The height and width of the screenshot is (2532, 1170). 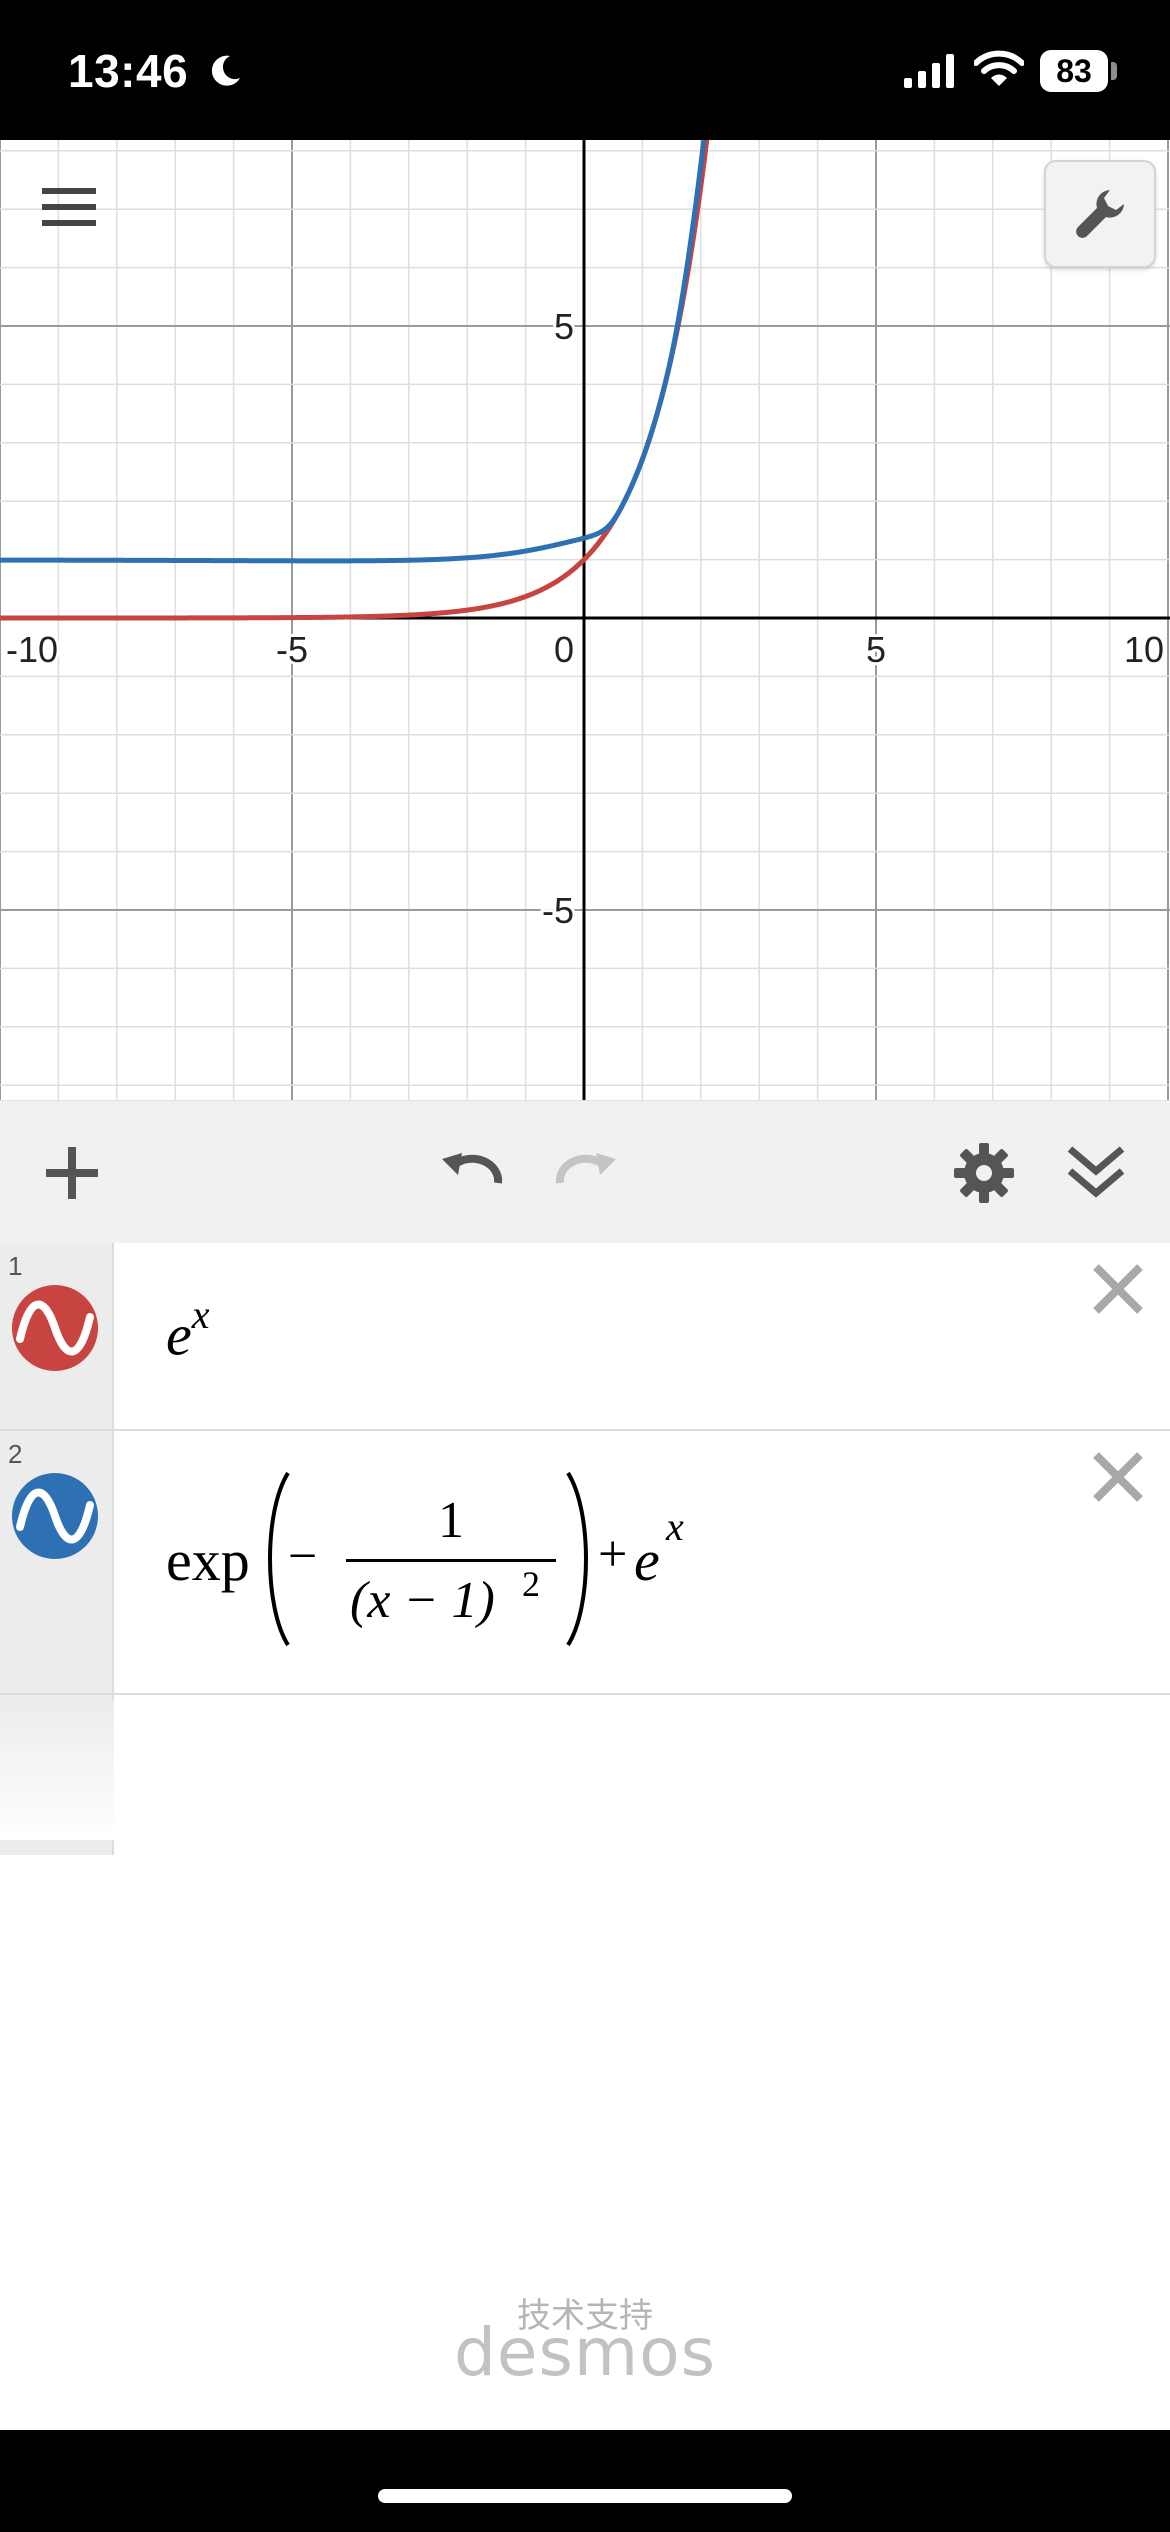 What do you see at coordinates (999, 68) in the screenshot?
I see `wifi-icon` at bounding box center [999, 68].